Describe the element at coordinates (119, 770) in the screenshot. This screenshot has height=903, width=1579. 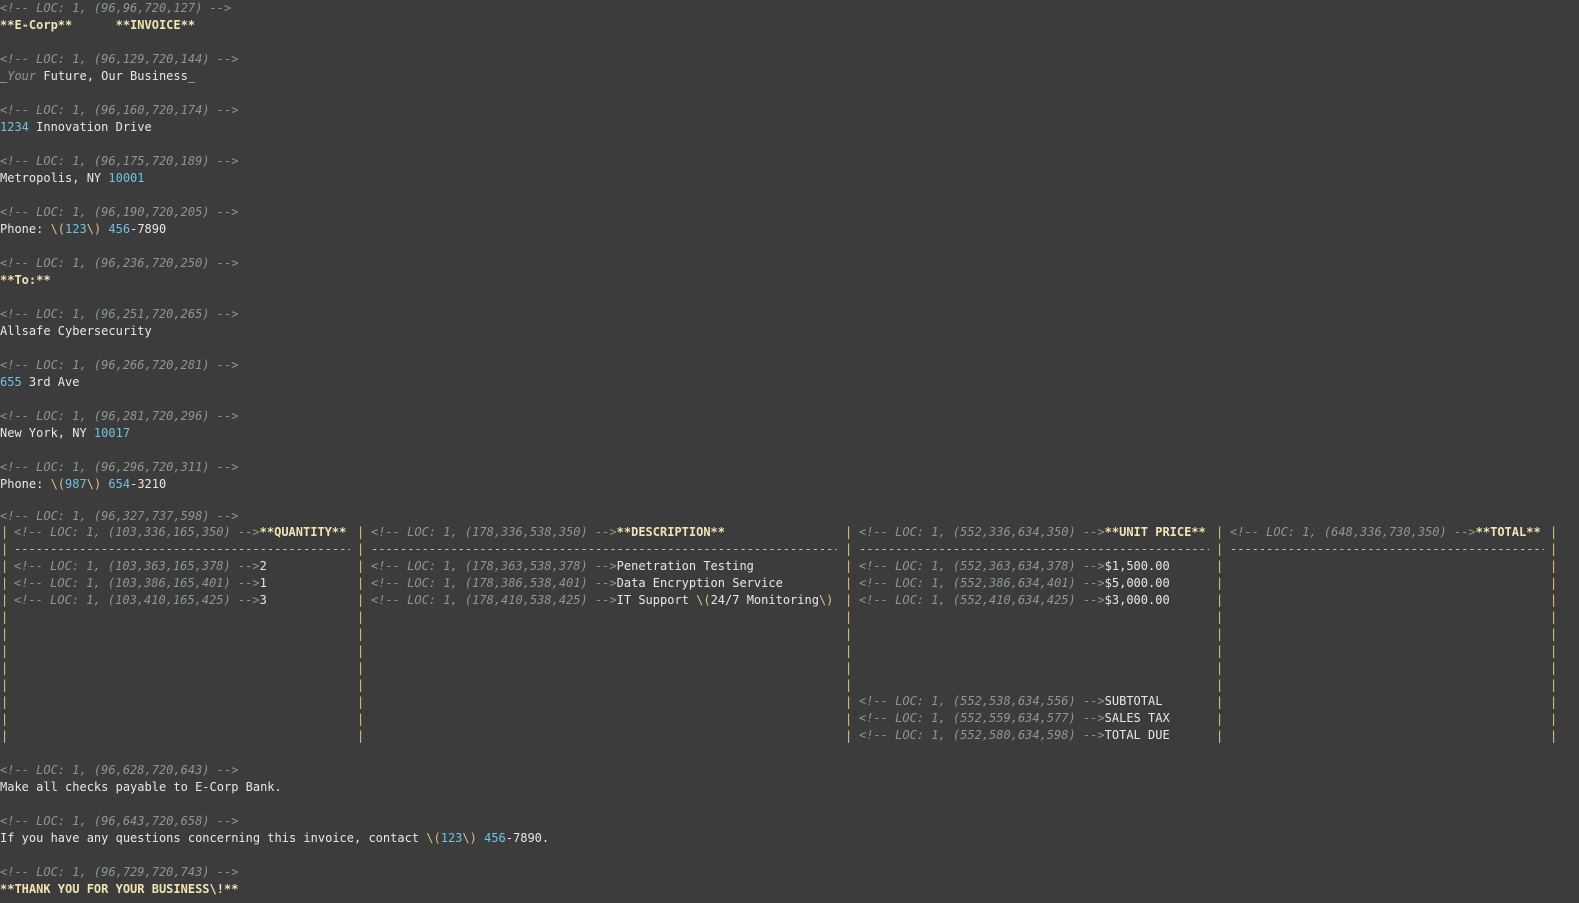
I see `checks-comment: <!-- LOC: 1, (96,628,720,643) -->` at that location.